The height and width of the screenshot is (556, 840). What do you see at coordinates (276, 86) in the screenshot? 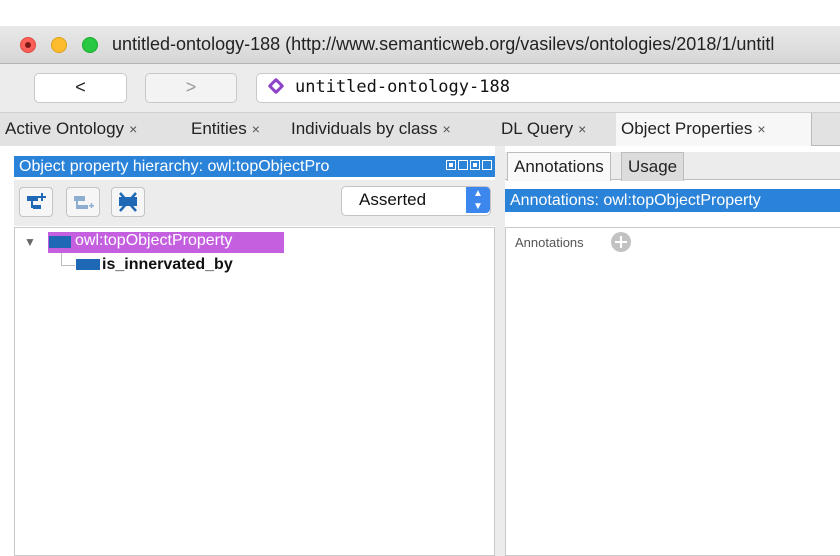
I see `ontology-diamond-icon` at bounding box center [276, 86].